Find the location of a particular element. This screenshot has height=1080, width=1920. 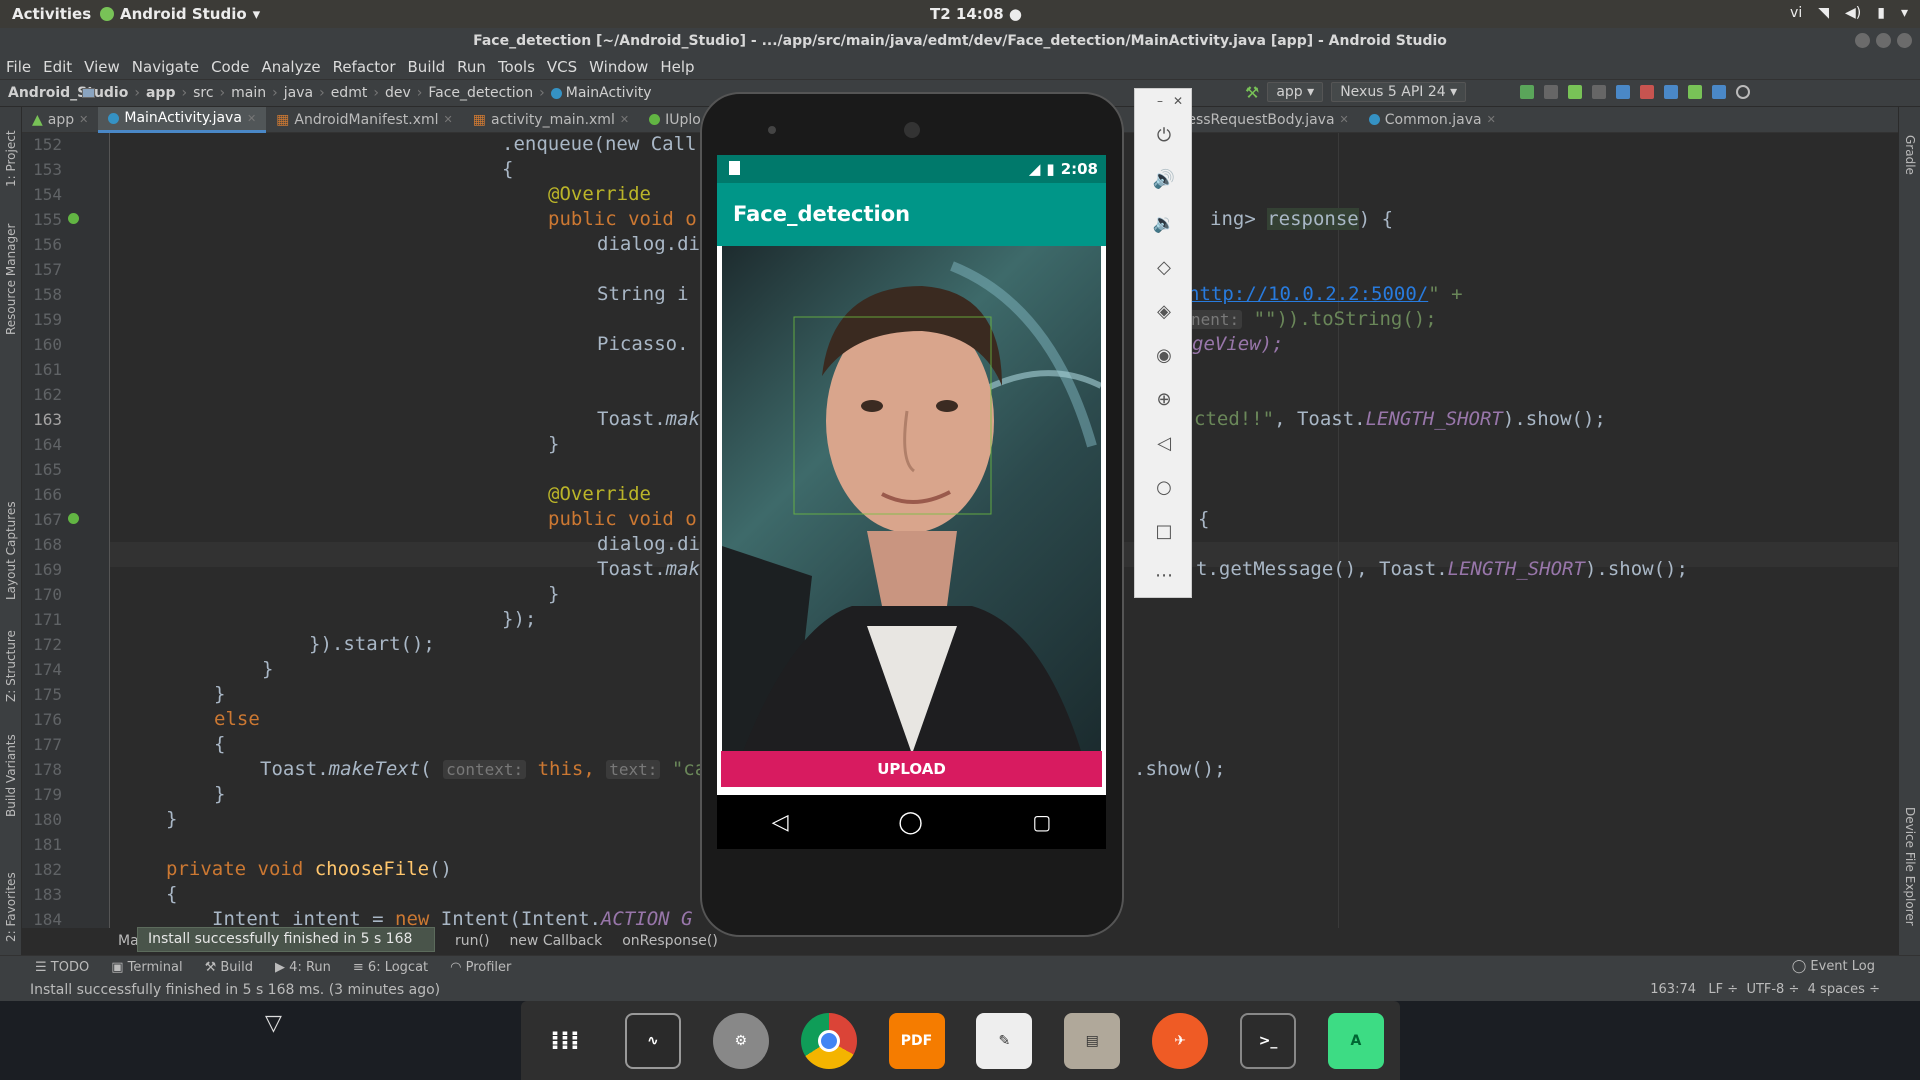

crumb-edmt: edmt is located at coordinates (224, 93).